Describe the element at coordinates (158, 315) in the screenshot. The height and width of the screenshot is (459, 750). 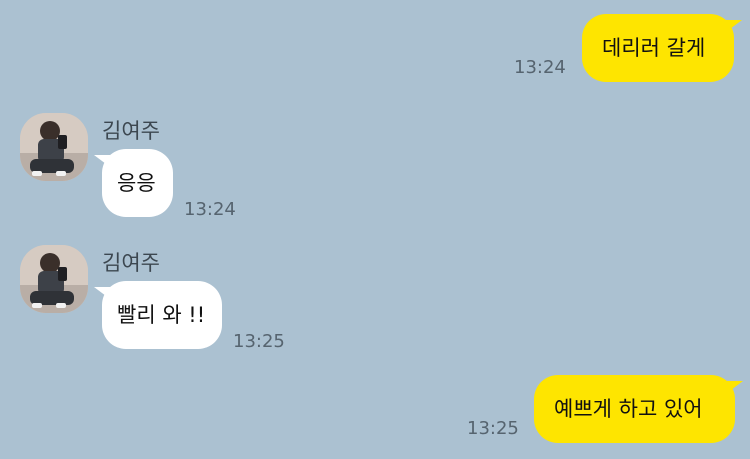
I see `their-message-bubble: 빨리 와 !!` at that location.